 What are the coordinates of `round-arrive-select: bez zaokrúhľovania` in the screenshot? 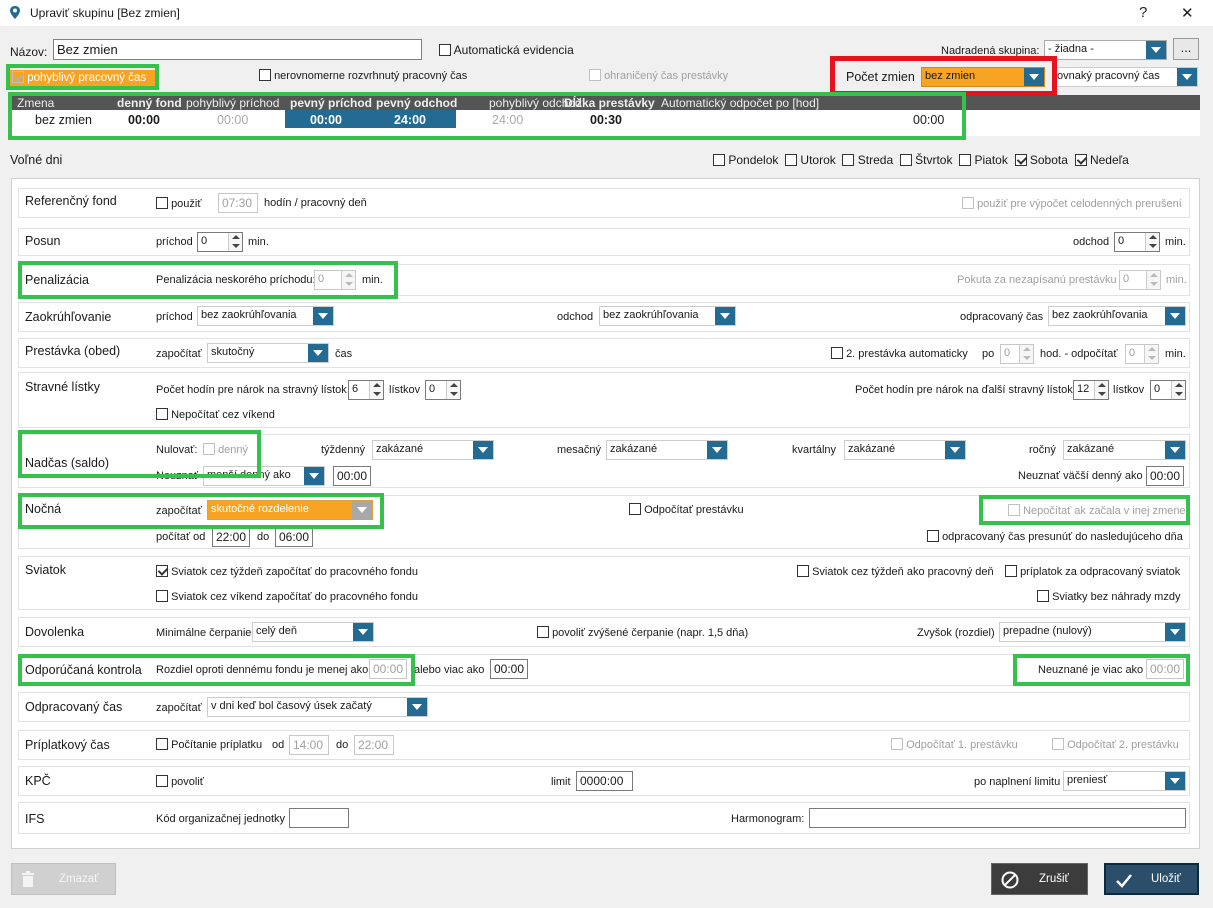 It's located at (265, 316).